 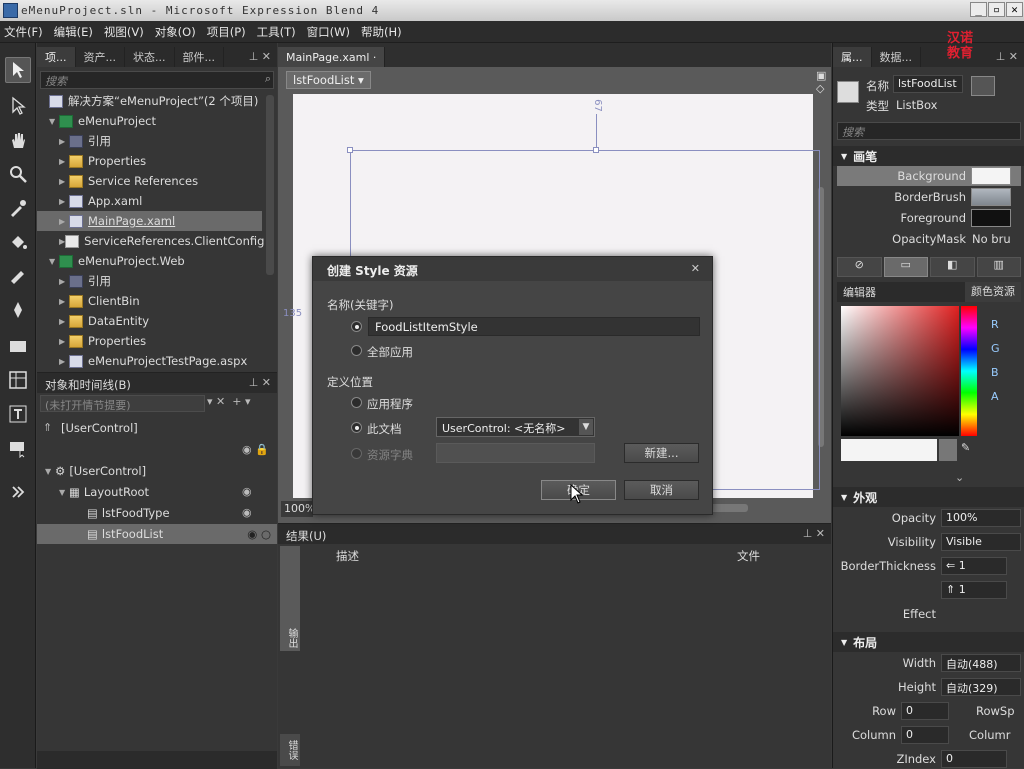 I want to click on menu-window: 窗口(W), so click(x=328, y=32).